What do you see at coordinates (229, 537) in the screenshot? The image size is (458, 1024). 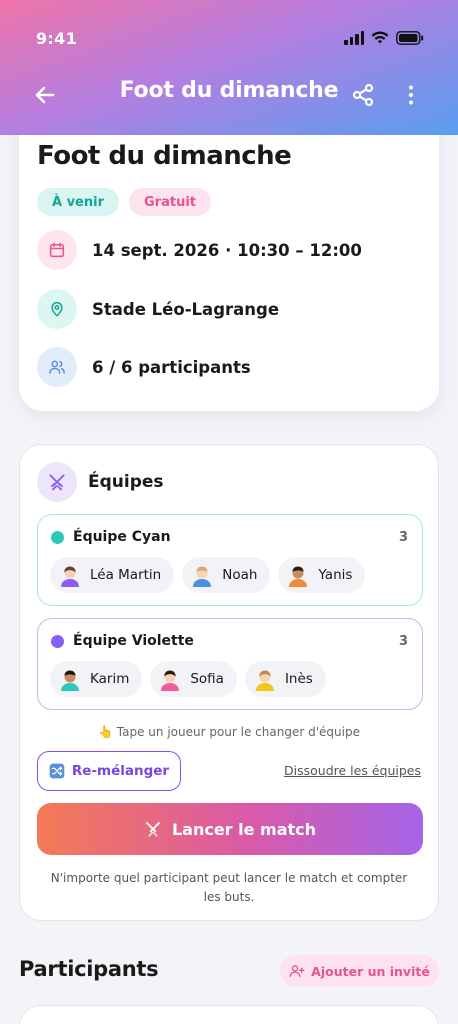 I see `team-cyan-header: Équipe Cyan 3` at bounding box center [229, 537].